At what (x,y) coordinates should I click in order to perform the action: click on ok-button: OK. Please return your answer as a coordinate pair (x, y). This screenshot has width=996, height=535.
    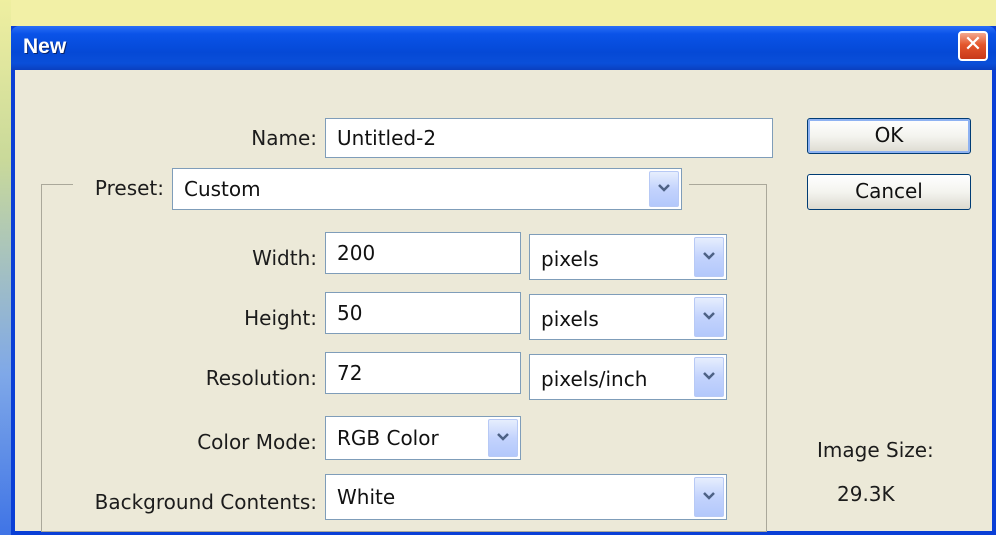
    Looking at the image, I should click on (889, 136).